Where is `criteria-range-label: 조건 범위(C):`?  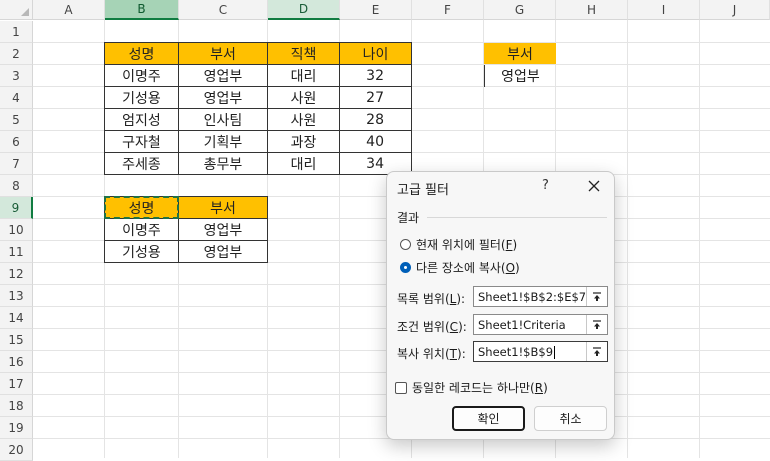
criteria-range-label: 조건 범위(C): is located at coordinates (432, 327).